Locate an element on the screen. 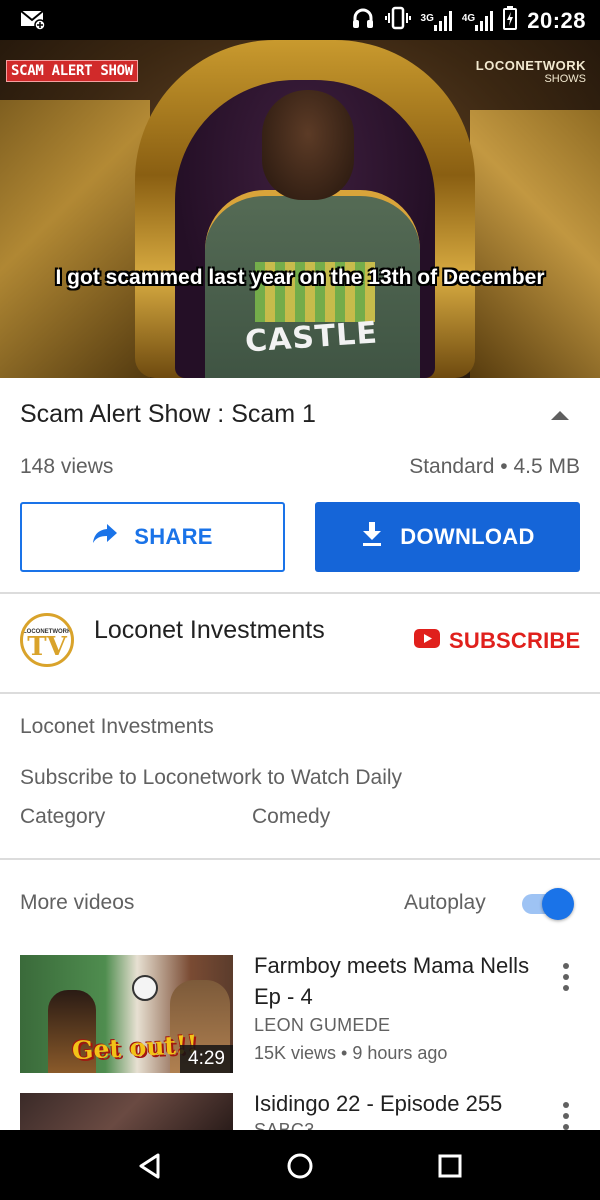 The height and width of the screenshot is (1200, 600). subscribe-label: SUBSCRIBE is located at coordinates (515, 640).